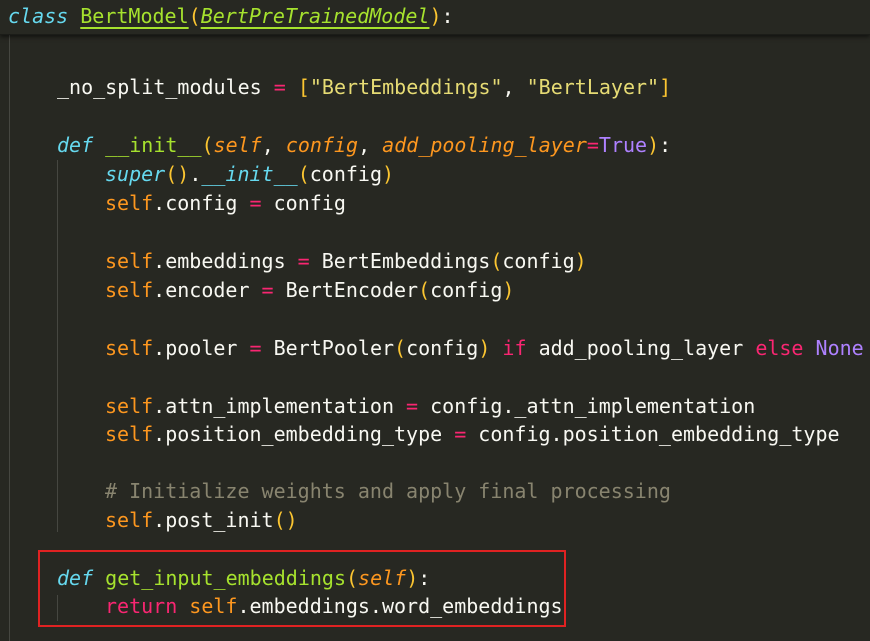  Describe the element at coordinates (225, 578) in the screenshot. I see `function-name: get_input_embeddings` at that location.